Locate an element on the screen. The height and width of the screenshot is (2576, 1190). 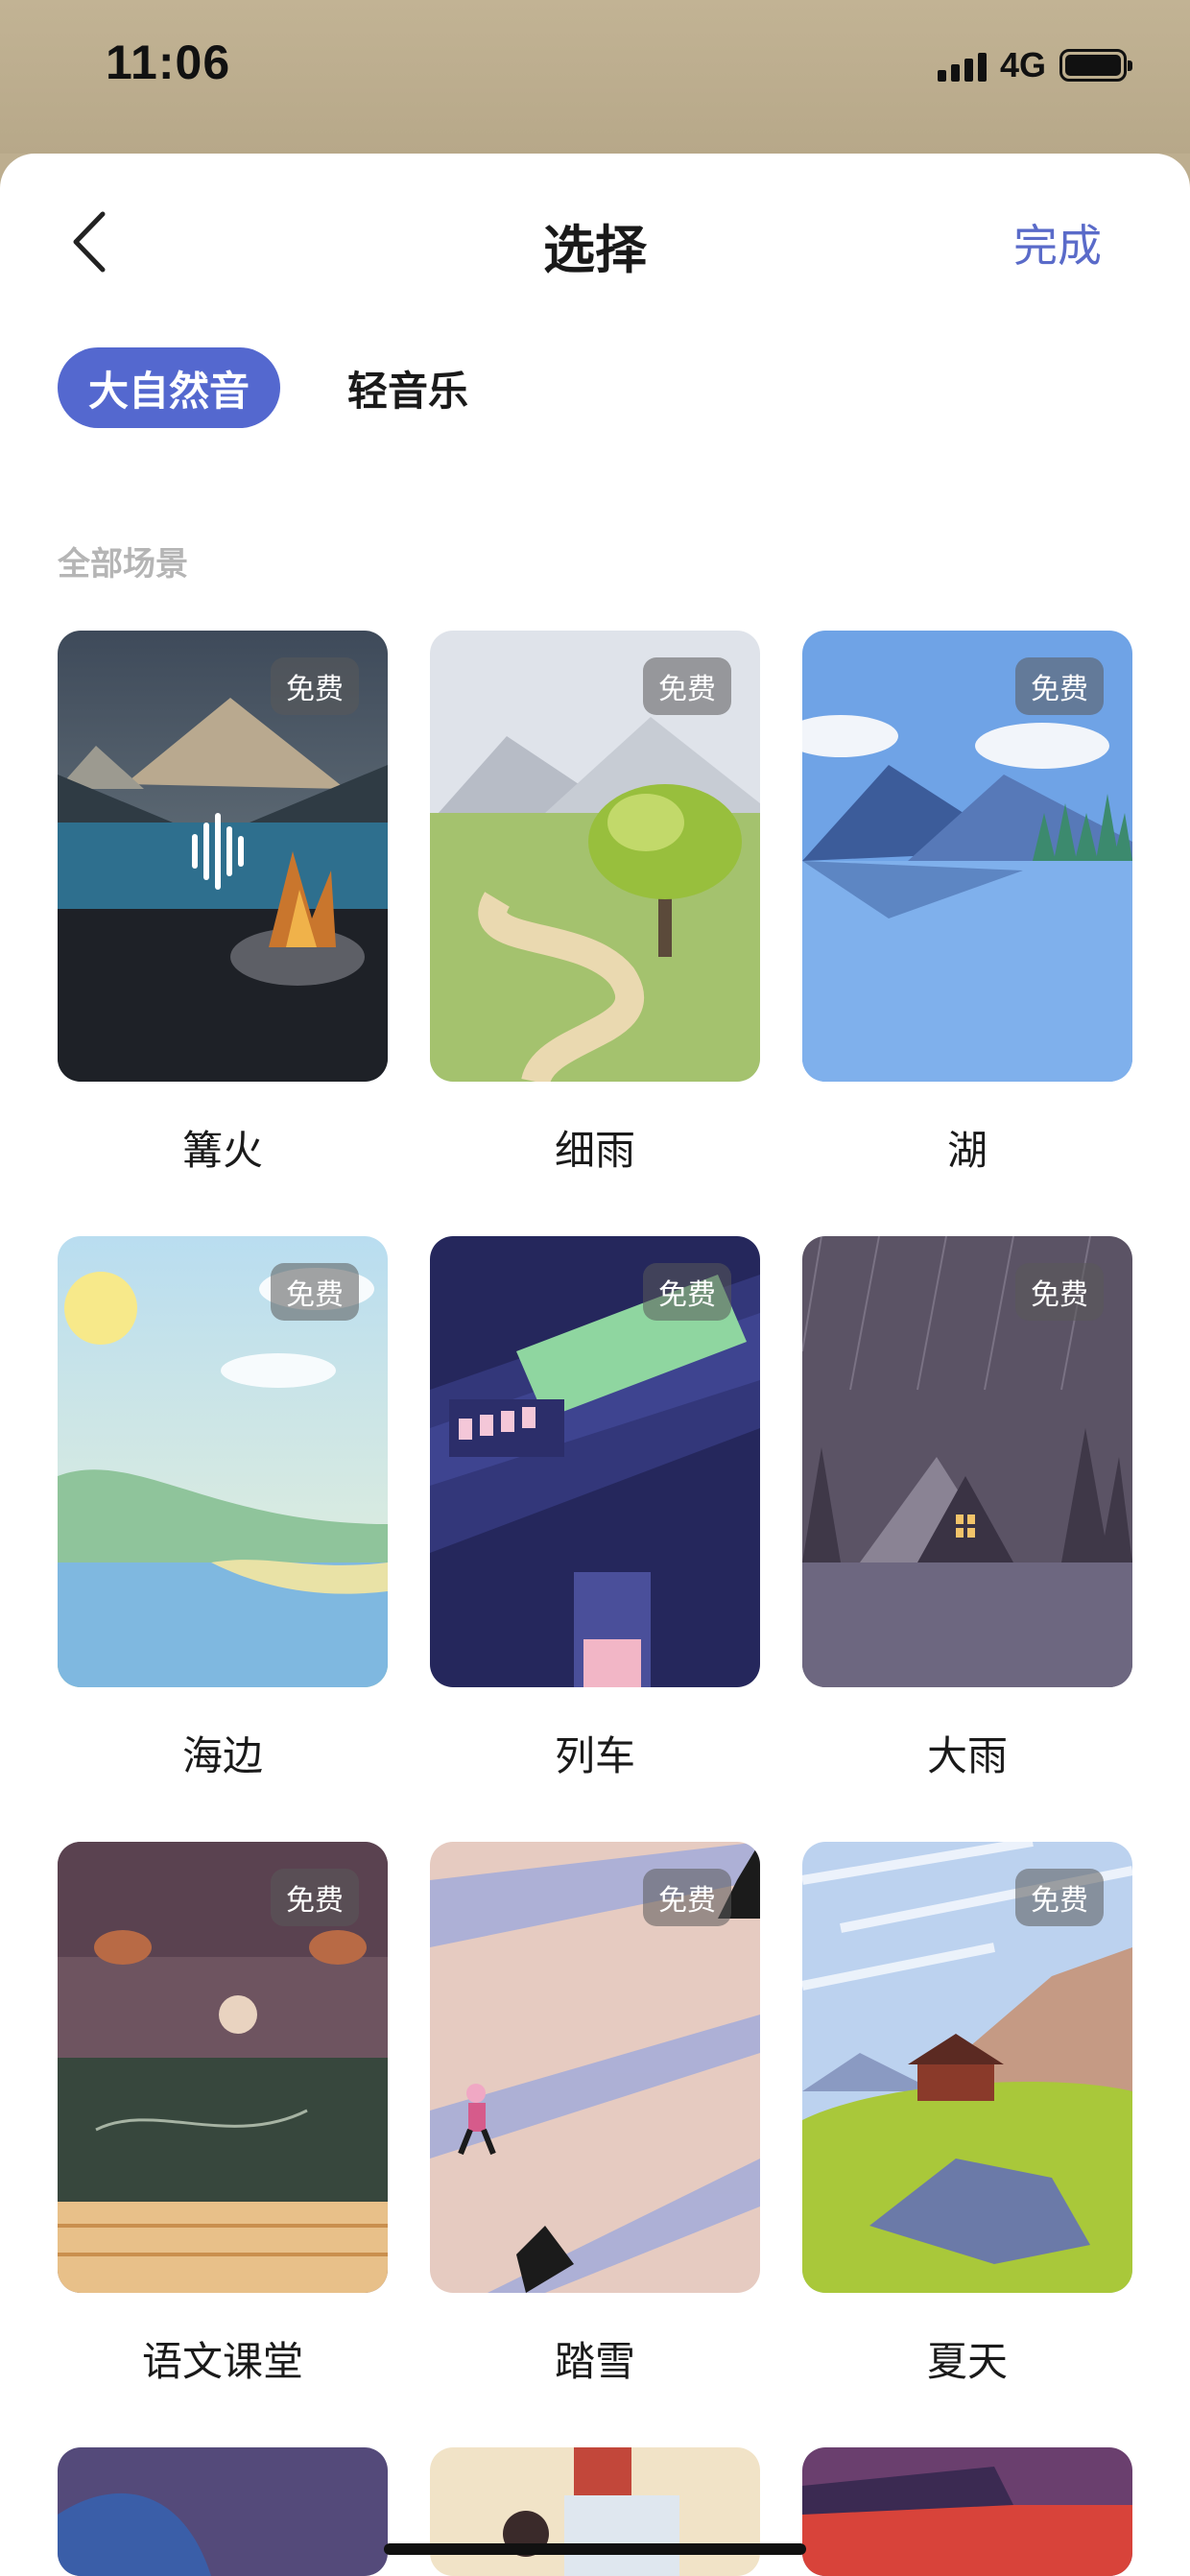
scene-card-heavy-rain: 免费 大雨 is located at coordinates (967, 1509).